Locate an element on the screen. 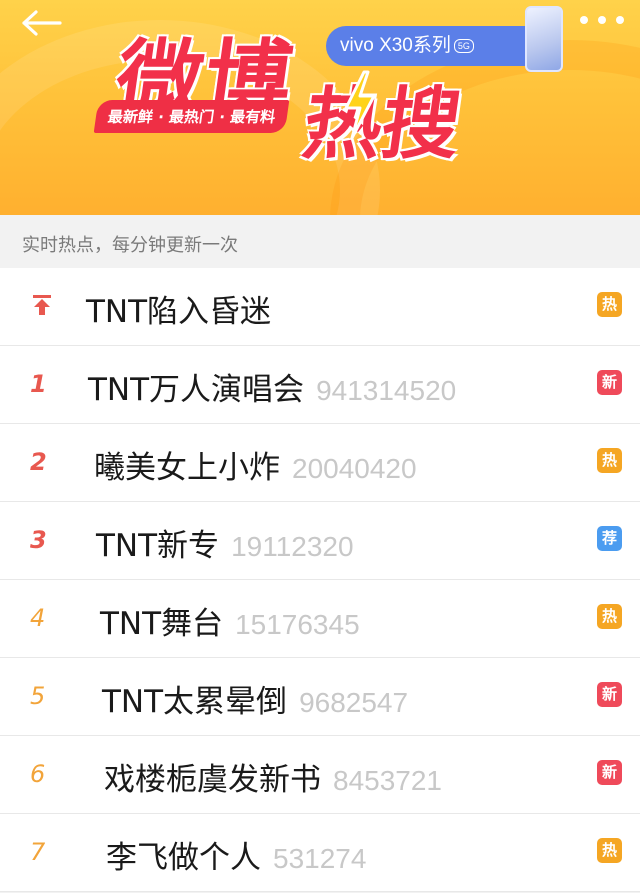  hot-search-item: TNT陷入昏迷 热 is located at coordinates (320, 307).